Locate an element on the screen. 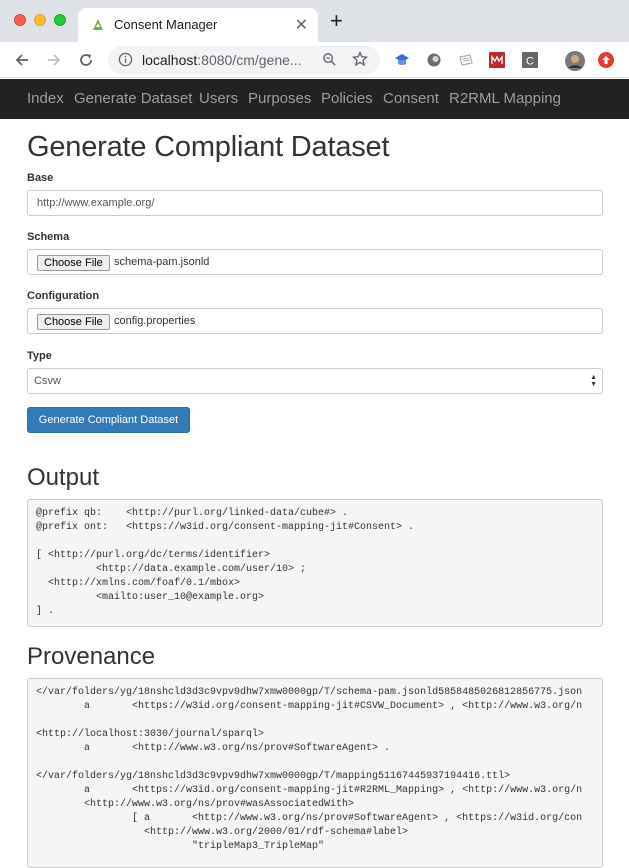 Image resolution: width=629 pixels, height=868 pixels. generate-compliant-dataset-button: Generate Compliant Dataset is located at coordinates (108, 420).